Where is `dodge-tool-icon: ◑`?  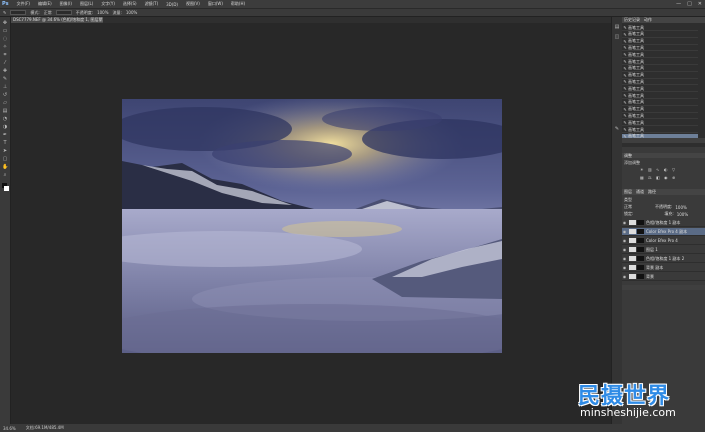 dodge-tool-icon: ◑ is located at coordinates (5, 127).